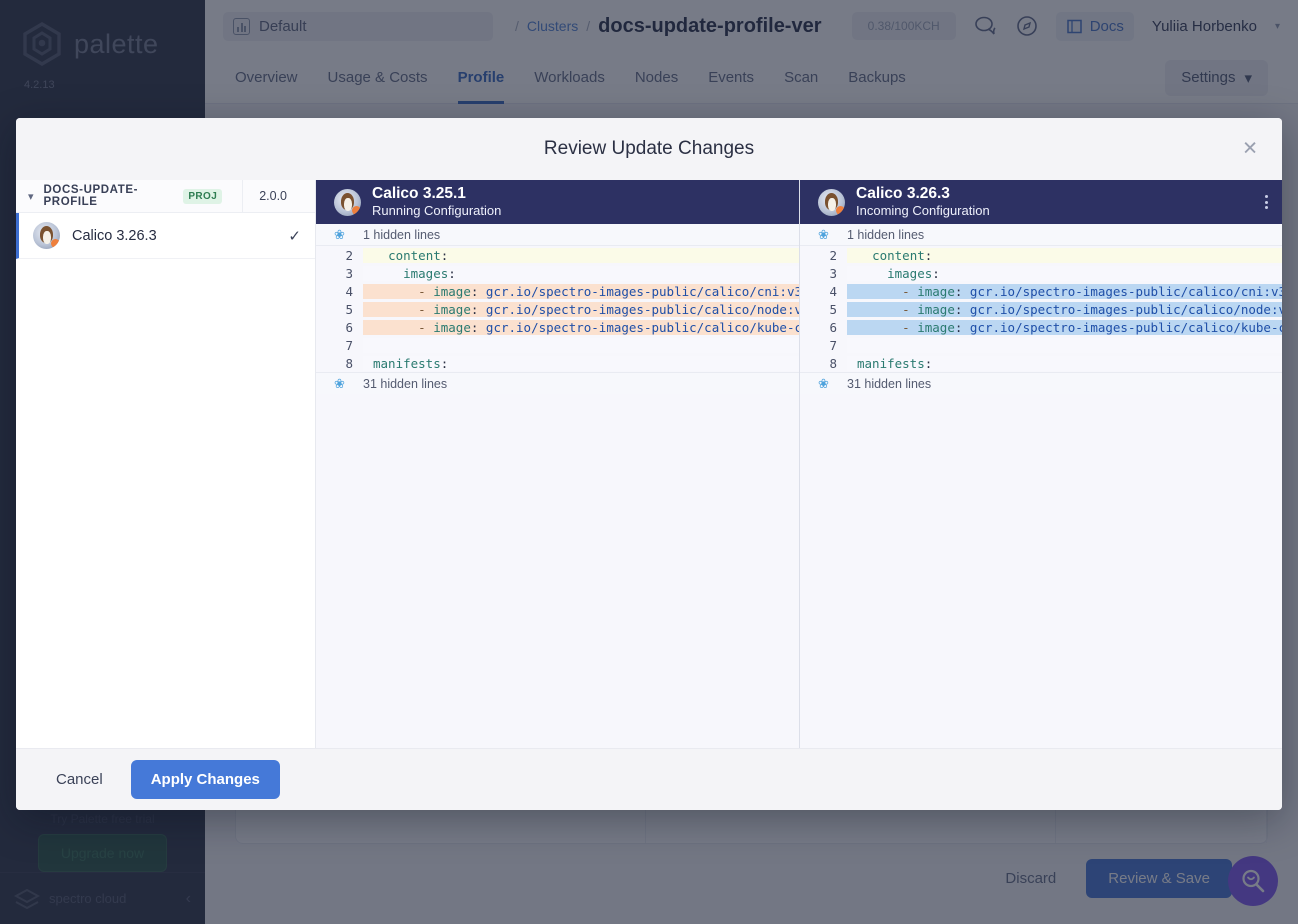 The image size is (1298, 924). Describe the element at coordinates (79, 779) in the screenshot. I see `cancel-button: Cancel` at that location.